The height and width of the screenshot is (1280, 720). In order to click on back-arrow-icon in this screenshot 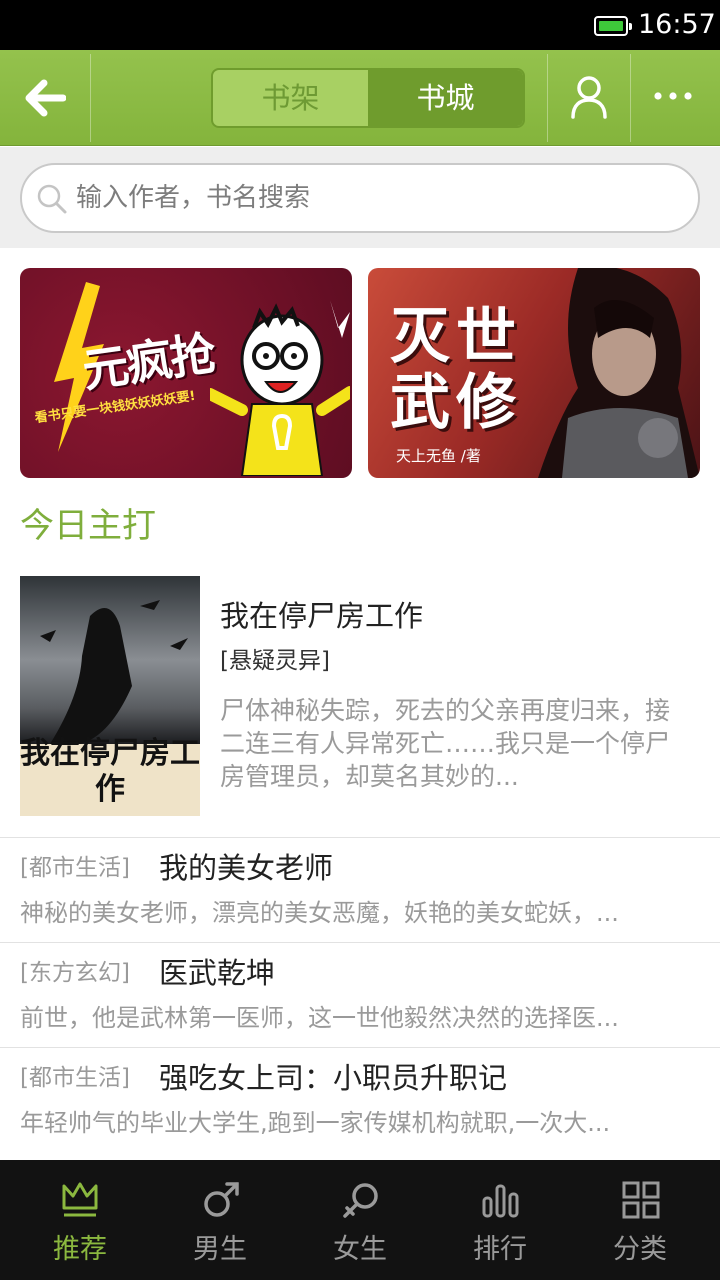, I will do `click(45, 98)`.